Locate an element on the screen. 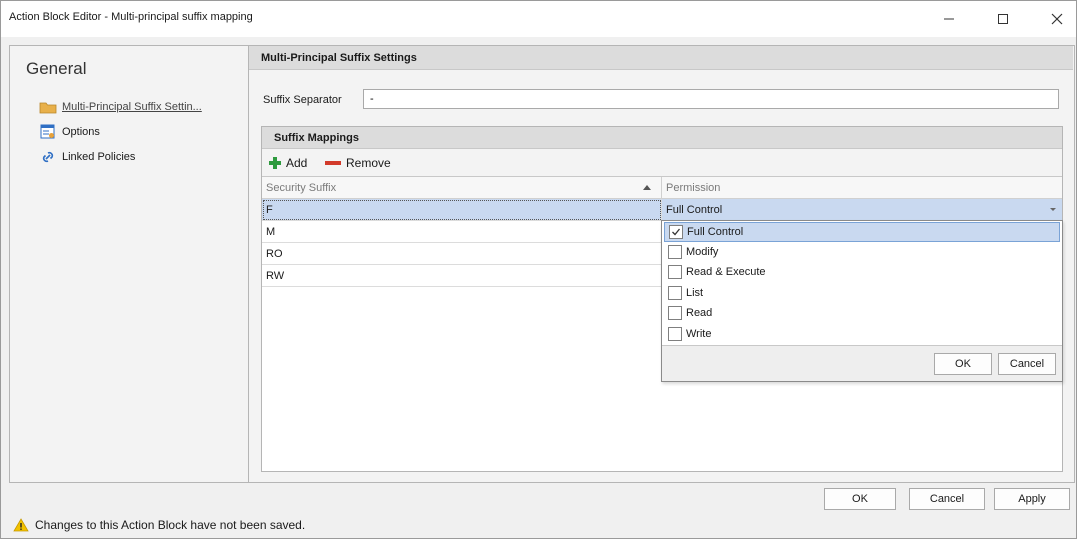 The image size is (1077, 539). table-row: F Full Control is located at coordinates (662, 210).